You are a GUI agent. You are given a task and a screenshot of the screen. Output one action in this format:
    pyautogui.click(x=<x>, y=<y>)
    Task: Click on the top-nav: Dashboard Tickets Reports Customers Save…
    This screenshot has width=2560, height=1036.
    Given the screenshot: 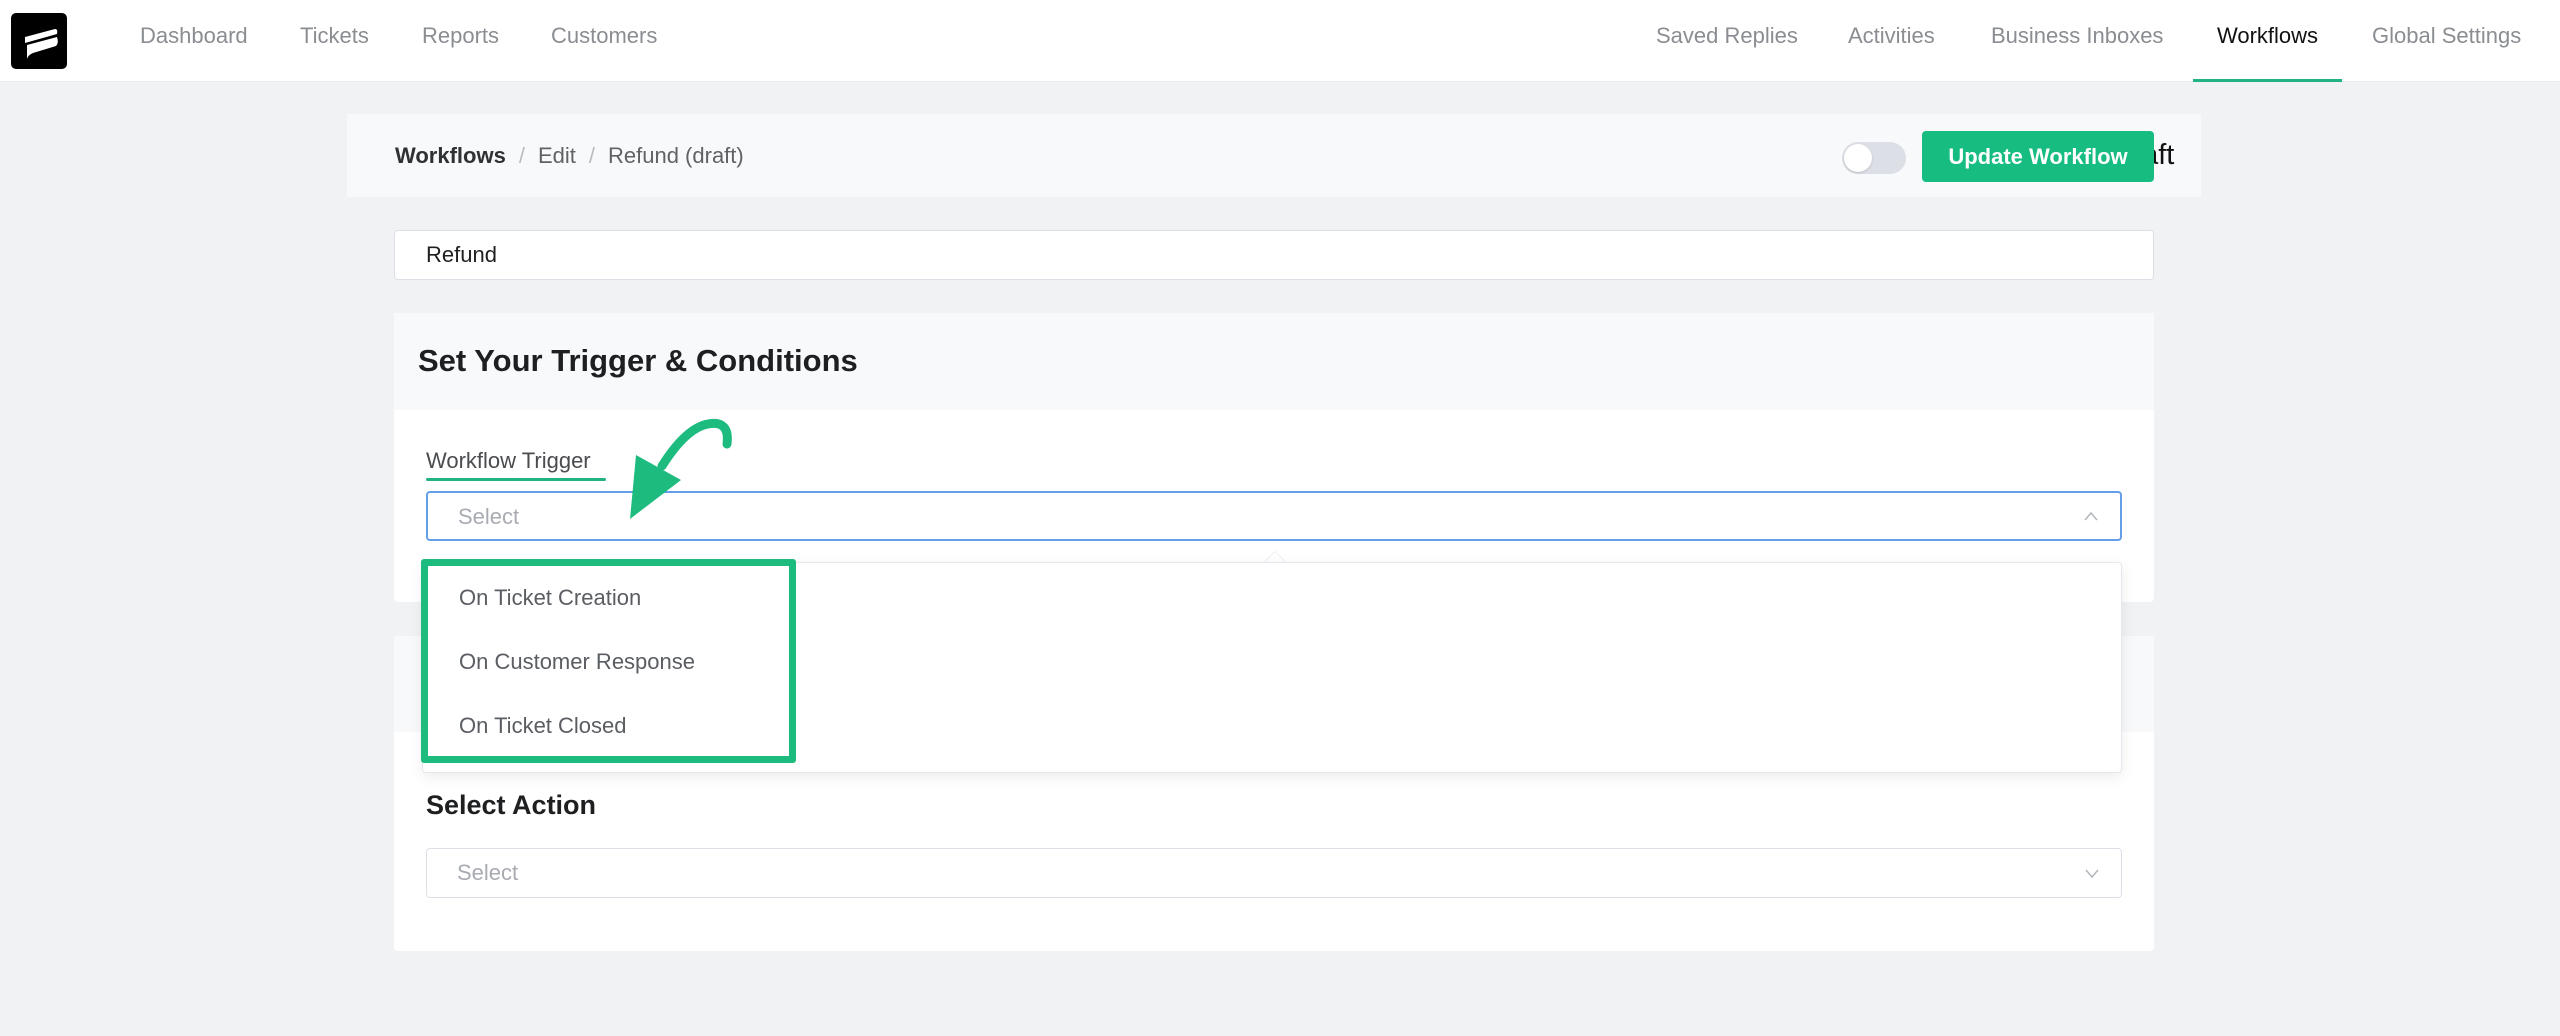 What is the action you would take?
    pyautogui.click(x=1280, y=41)
    